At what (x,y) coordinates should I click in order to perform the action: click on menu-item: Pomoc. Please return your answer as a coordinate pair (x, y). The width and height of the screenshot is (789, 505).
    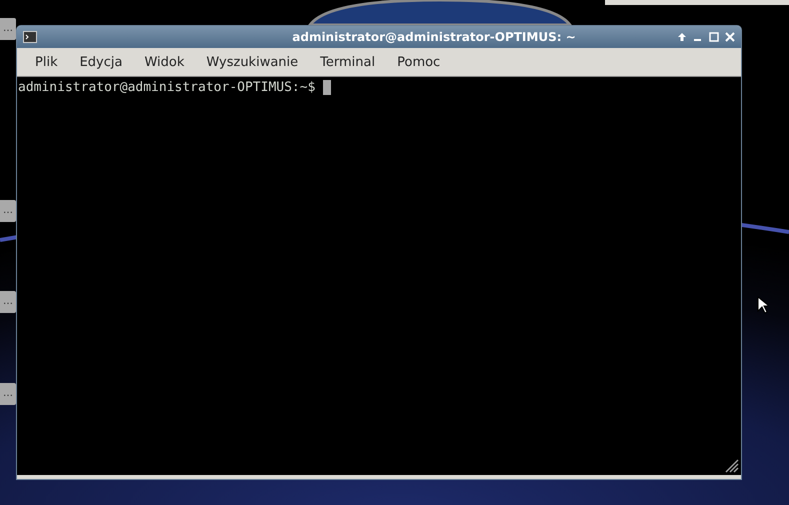
    Looking at the image, I should click on (418, 62).